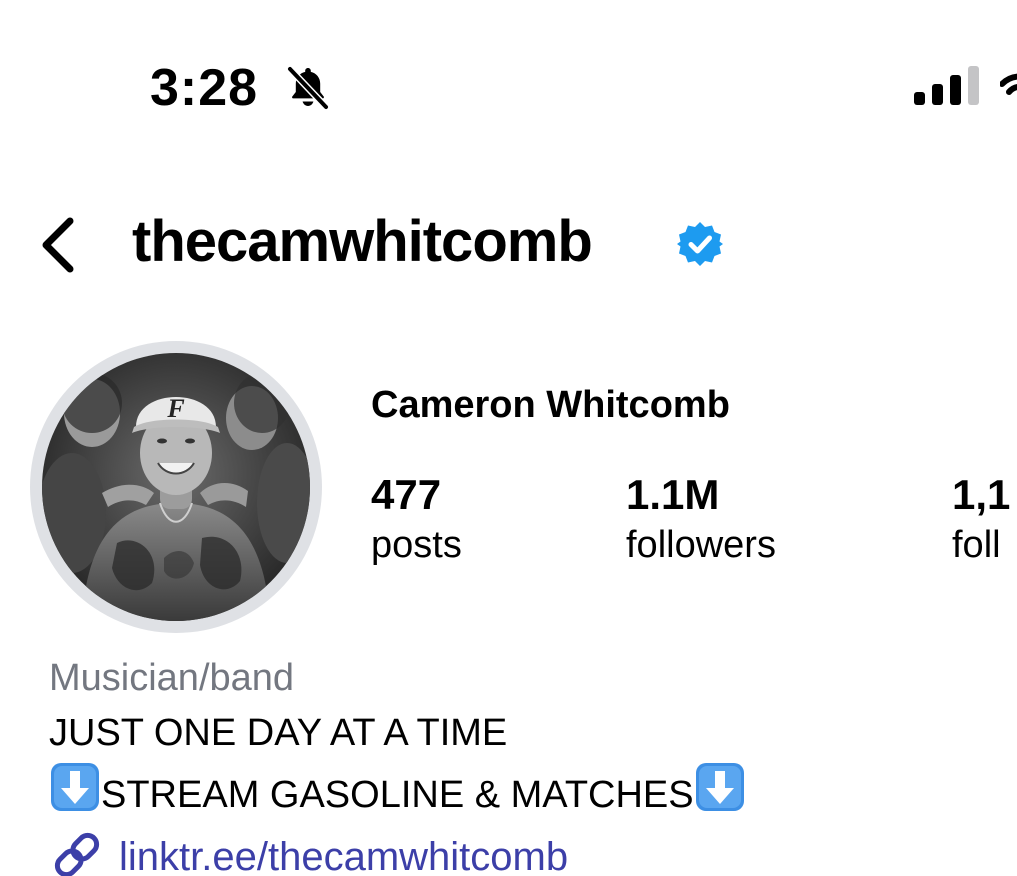 The height and width of the screenshot is (876, 1017). I want to click on followers-count-value: 1.1M, so click(673, 494).